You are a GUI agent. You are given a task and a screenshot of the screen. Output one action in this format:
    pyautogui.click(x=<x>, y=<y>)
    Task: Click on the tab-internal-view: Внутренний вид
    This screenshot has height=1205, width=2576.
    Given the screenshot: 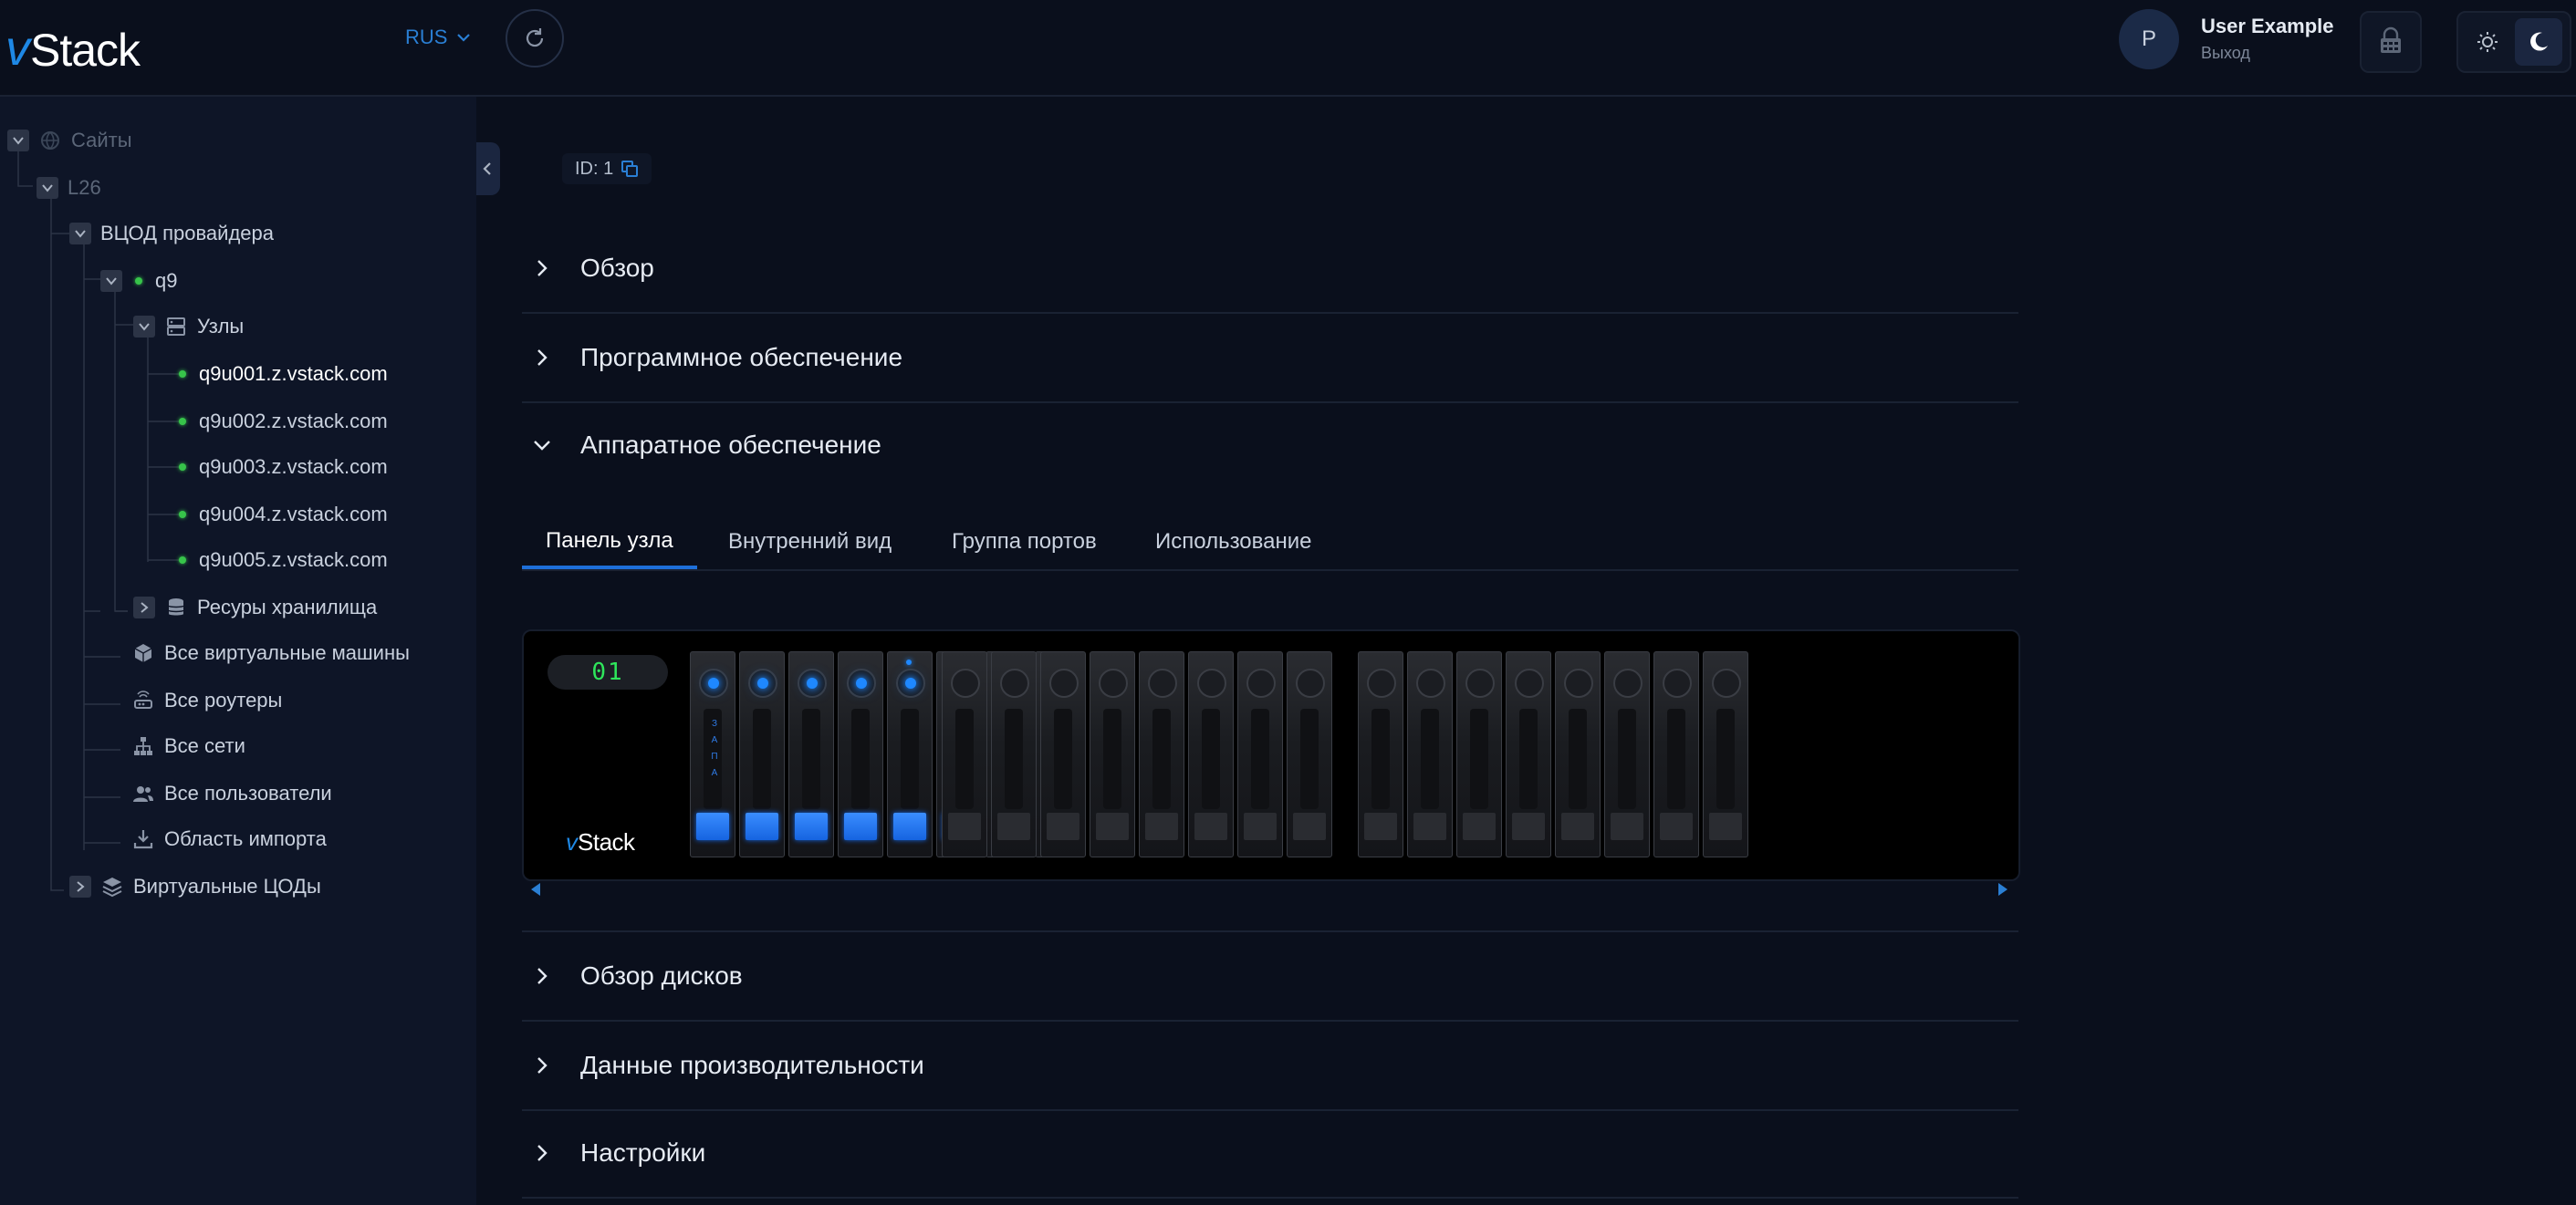 What is the action you would take?
    pyautogui.click(x=810, y=542)
    